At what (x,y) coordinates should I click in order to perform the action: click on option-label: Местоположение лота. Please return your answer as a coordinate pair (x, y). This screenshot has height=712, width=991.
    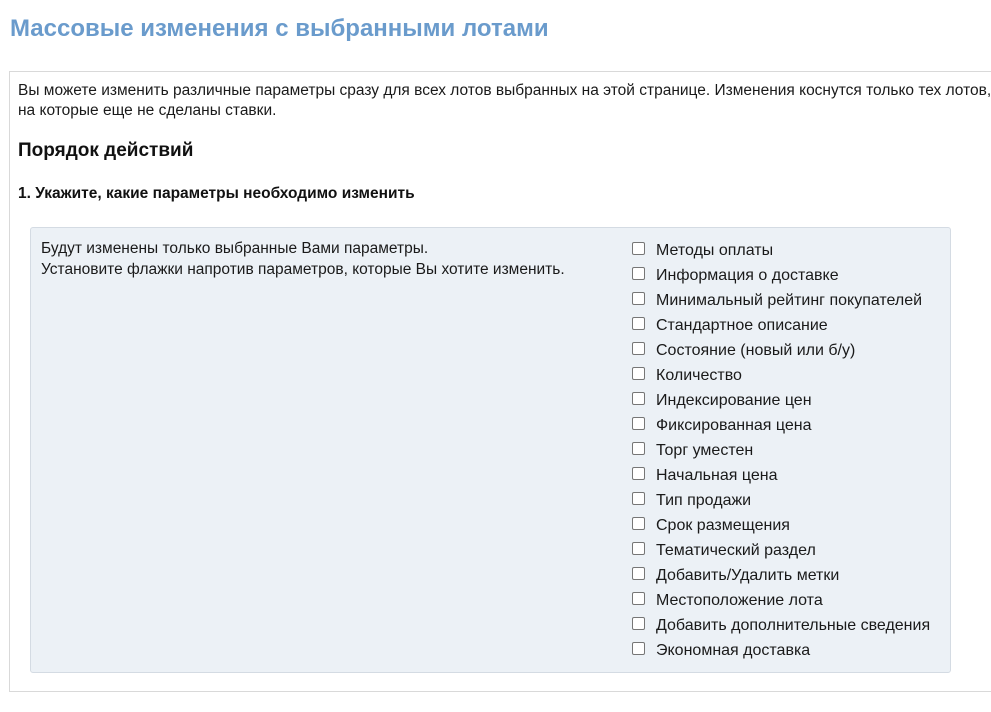
    Looking at the image, I should click on (739, 601).